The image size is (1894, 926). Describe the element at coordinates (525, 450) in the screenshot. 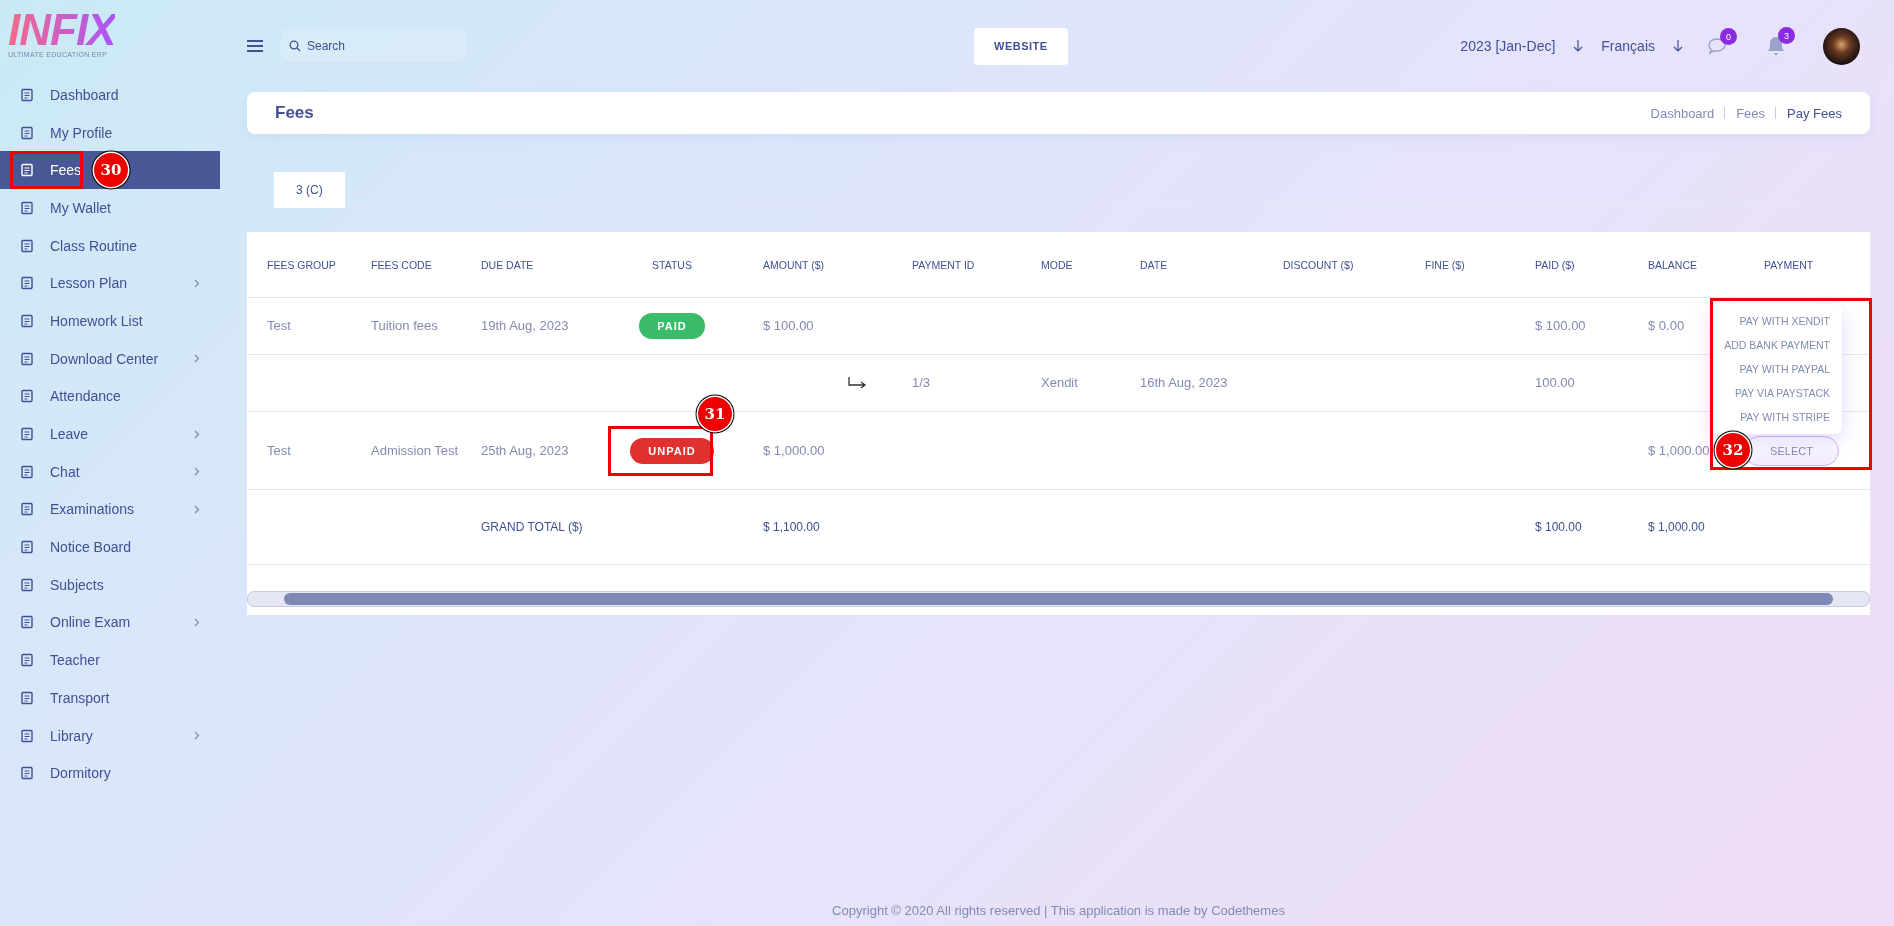

I see `table-cell: 25th Aug, 2023` at that location.